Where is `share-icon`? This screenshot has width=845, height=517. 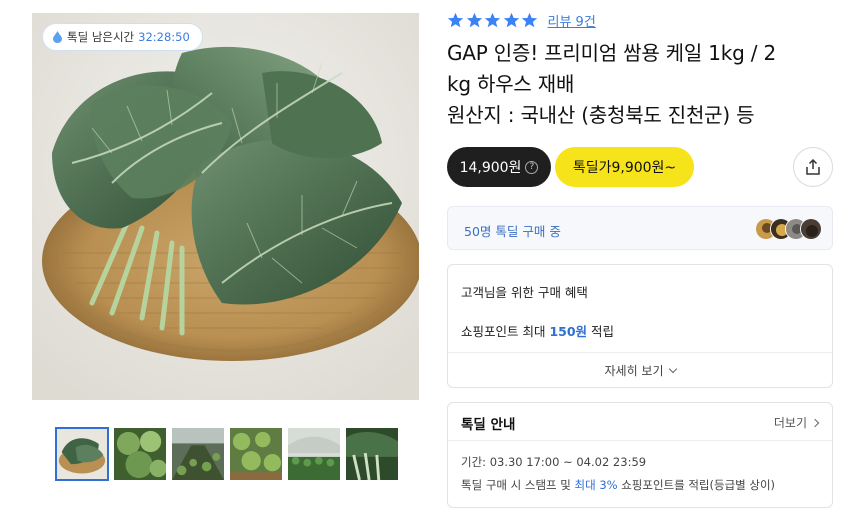 share-icon is located at coordinates (813, 166).